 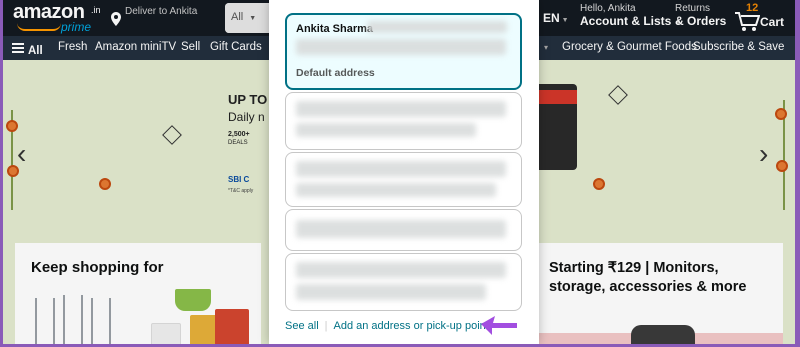 I want to click on default-address-label: Default address, so click(x=335, y=73).